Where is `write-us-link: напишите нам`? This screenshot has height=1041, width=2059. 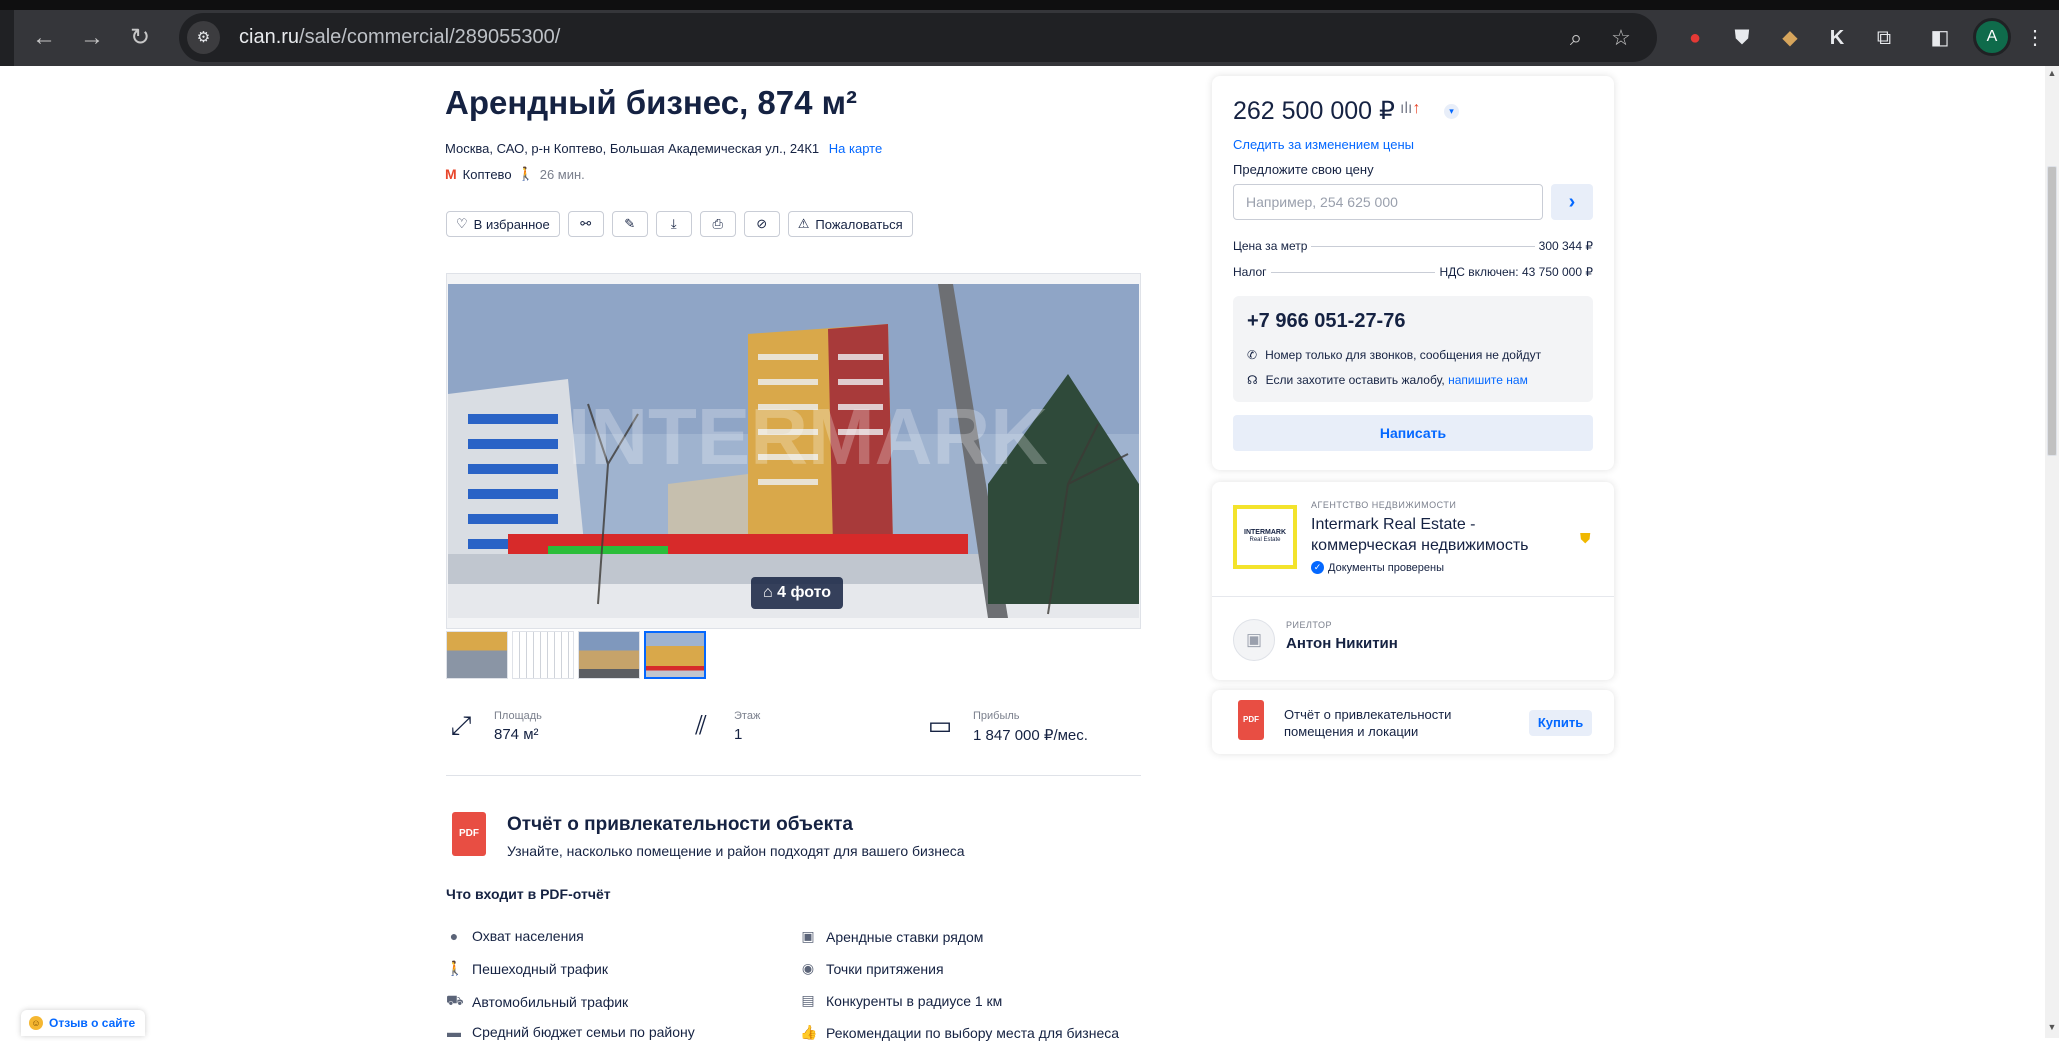 write-us-link: напишите нам is located at coordinates (1488, 380).